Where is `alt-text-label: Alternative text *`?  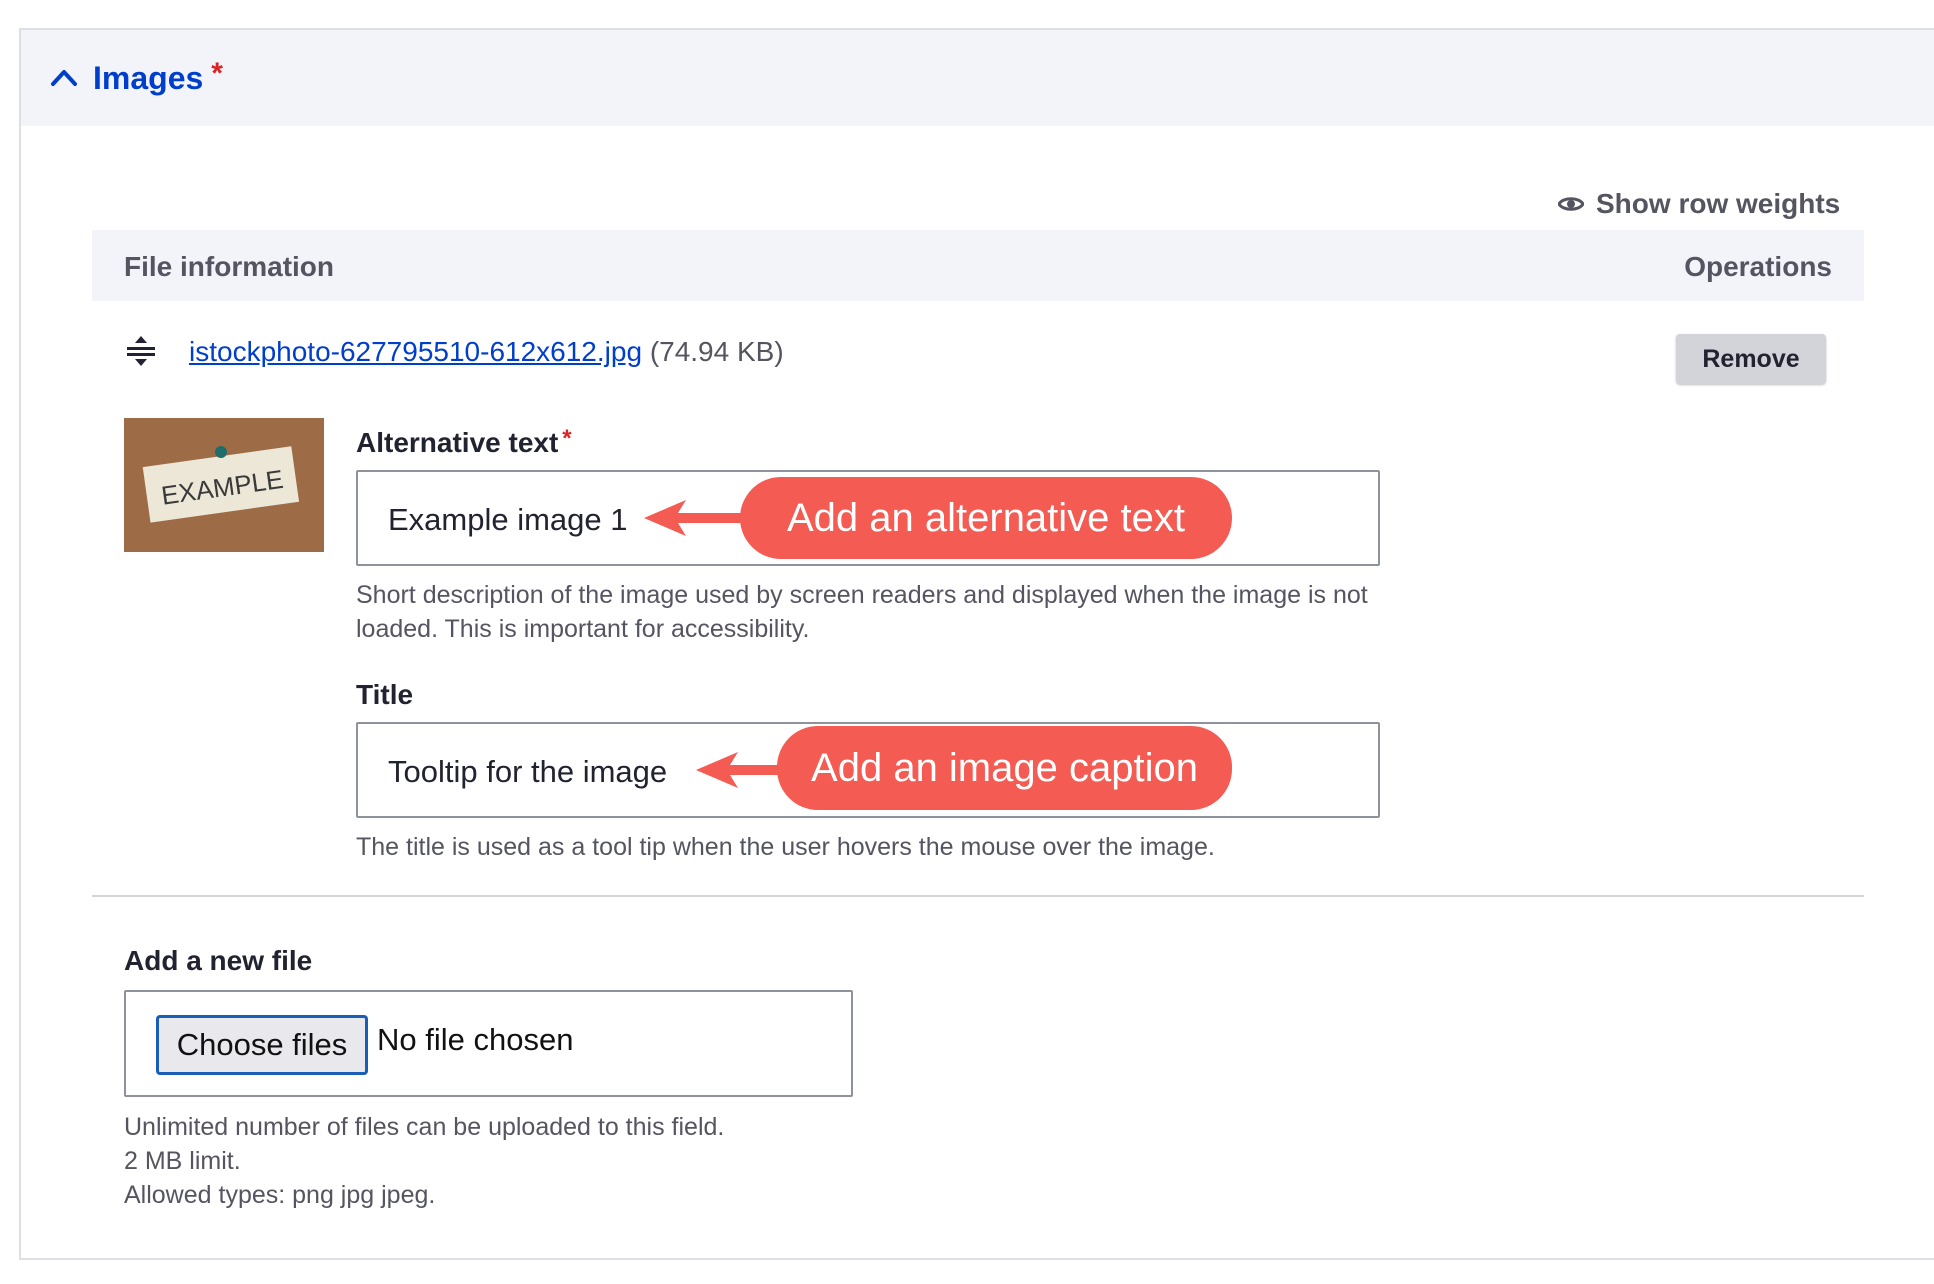
alt-text-label: Alternative text * is located at coordinates (464, 442).